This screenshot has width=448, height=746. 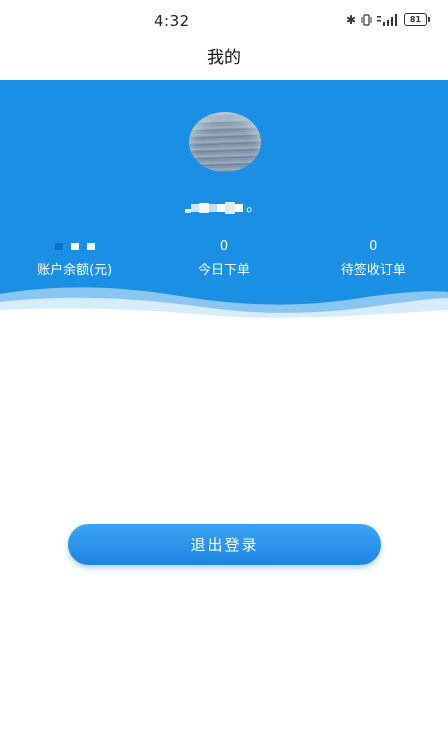 I want to click on username-suffix: 。, so click(x=254, y=205).